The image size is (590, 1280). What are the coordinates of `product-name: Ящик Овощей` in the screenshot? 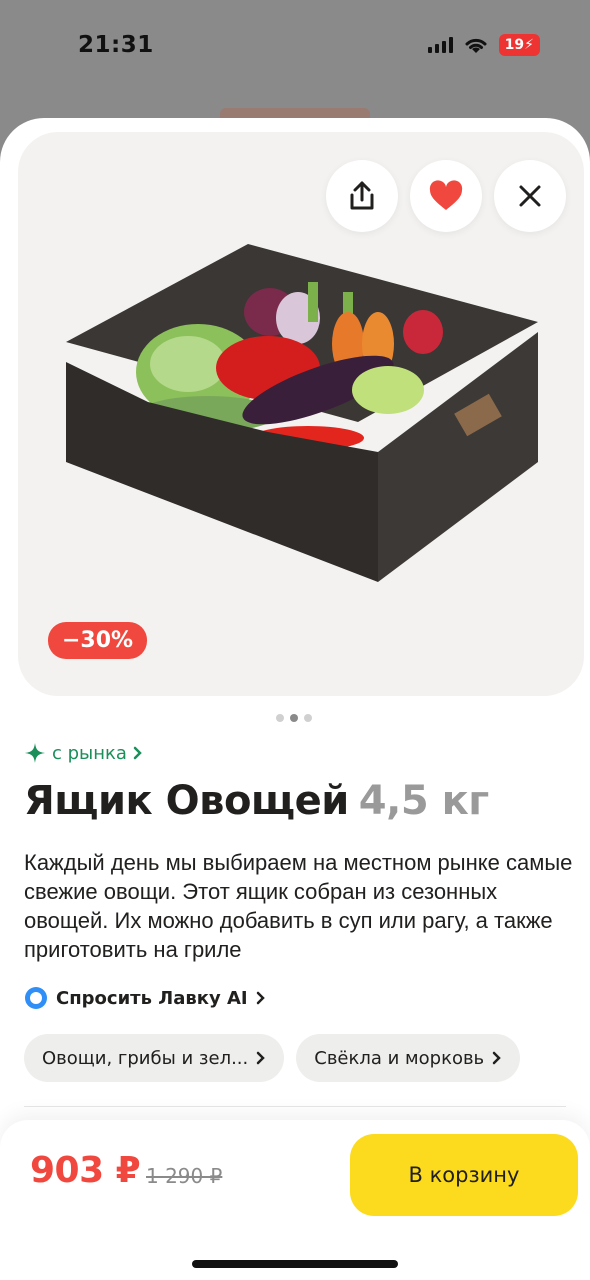 It's located at (186, 801).